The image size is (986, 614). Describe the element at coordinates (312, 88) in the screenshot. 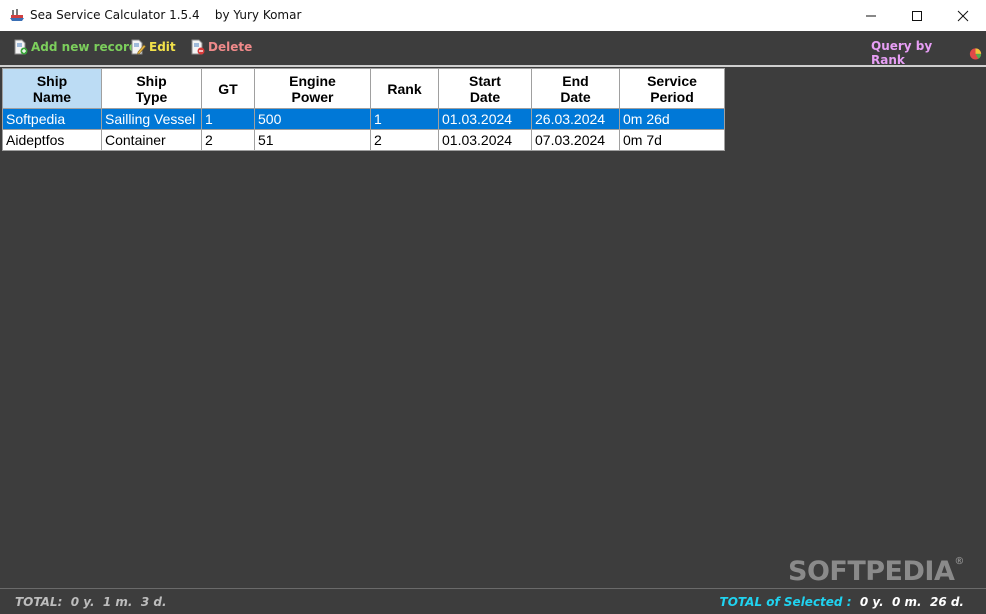

I see `column-header-engine-power: Engine Power` at that location.